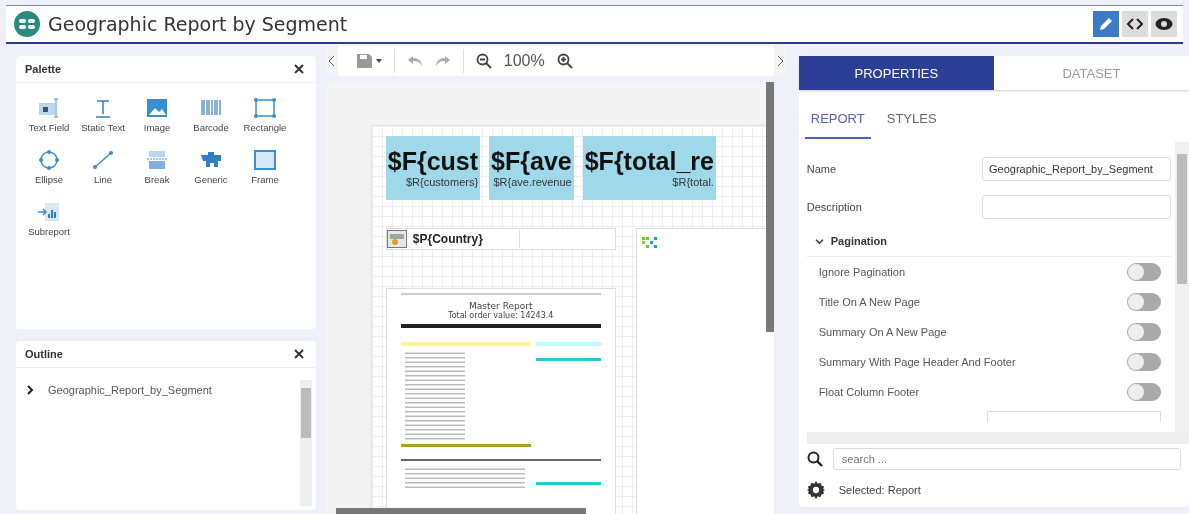  What do you see at coordinates (414, 61) in the screenshot?
I see `undo-icon` at bounding box center [414, 61].